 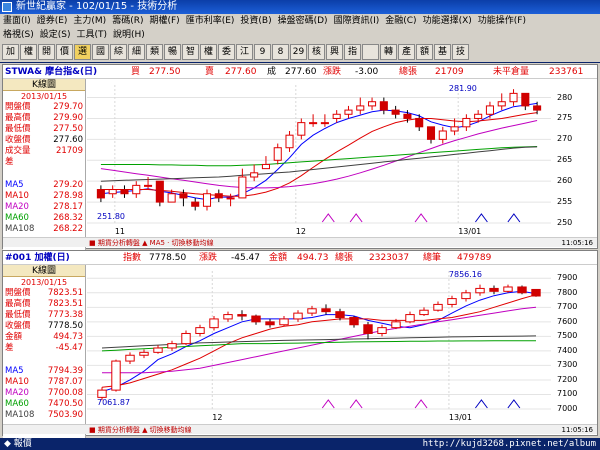 What do you see at coordinates (442, 52) in the screenshot?
I see `toolbar-button-24: 基` at bounding box center [442, 52].